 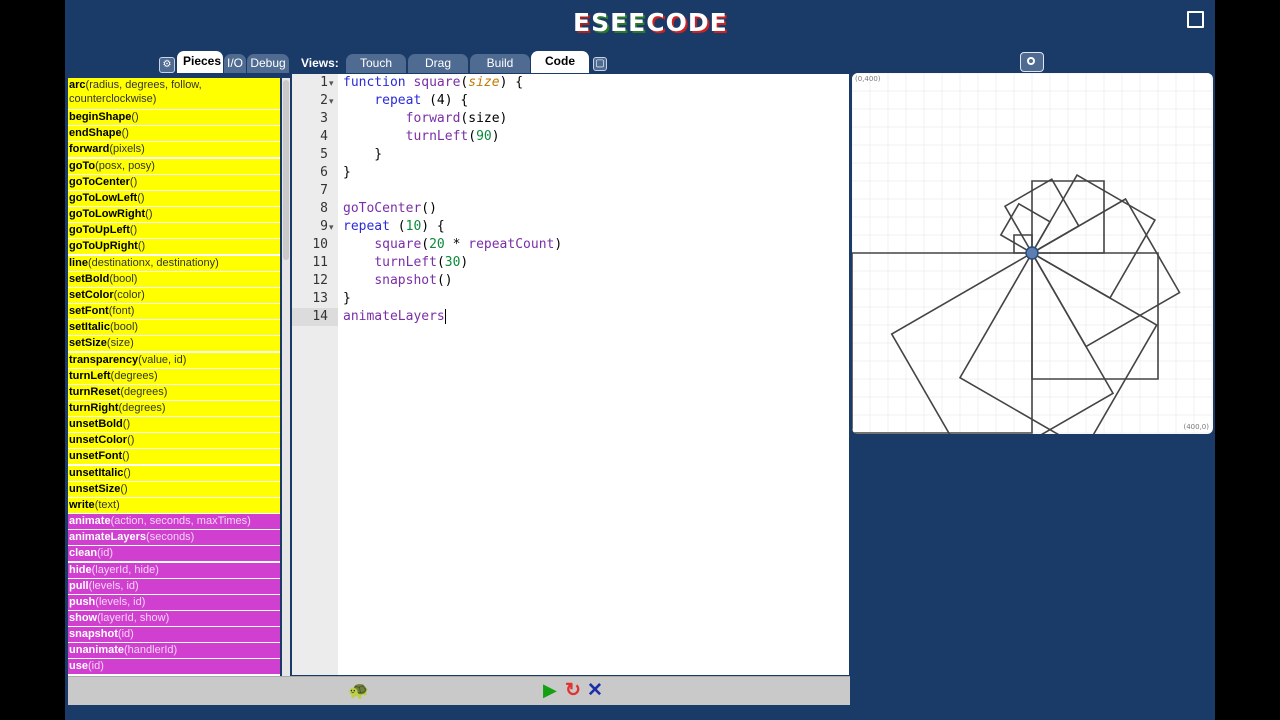 What do you see at coordinates (286, 170) in the screenshot?
I see `pieces-scrollbar-thumb` at bounding box center [286, 170].